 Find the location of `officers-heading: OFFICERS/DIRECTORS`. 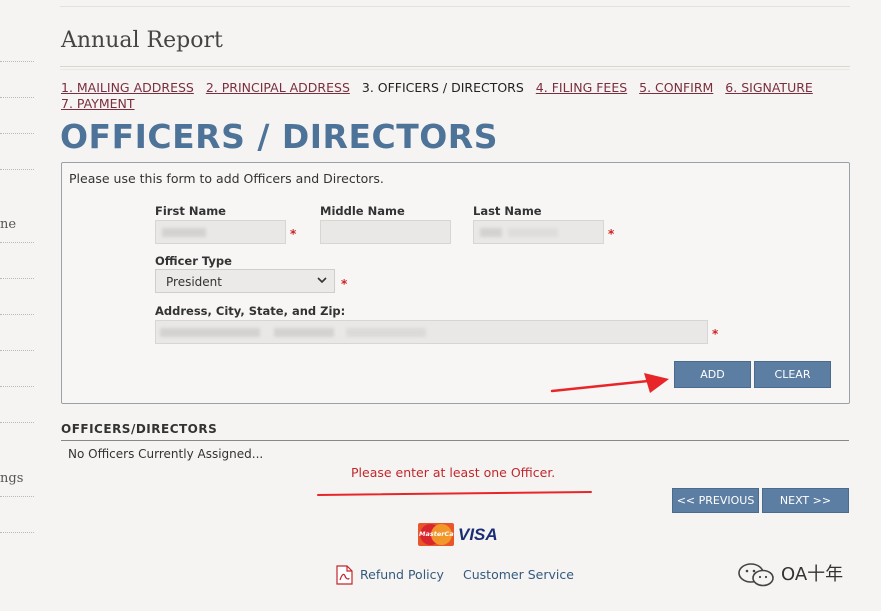

officers-heading: OFFICERS/DIRECTORS is located at coordinates (139, 429).